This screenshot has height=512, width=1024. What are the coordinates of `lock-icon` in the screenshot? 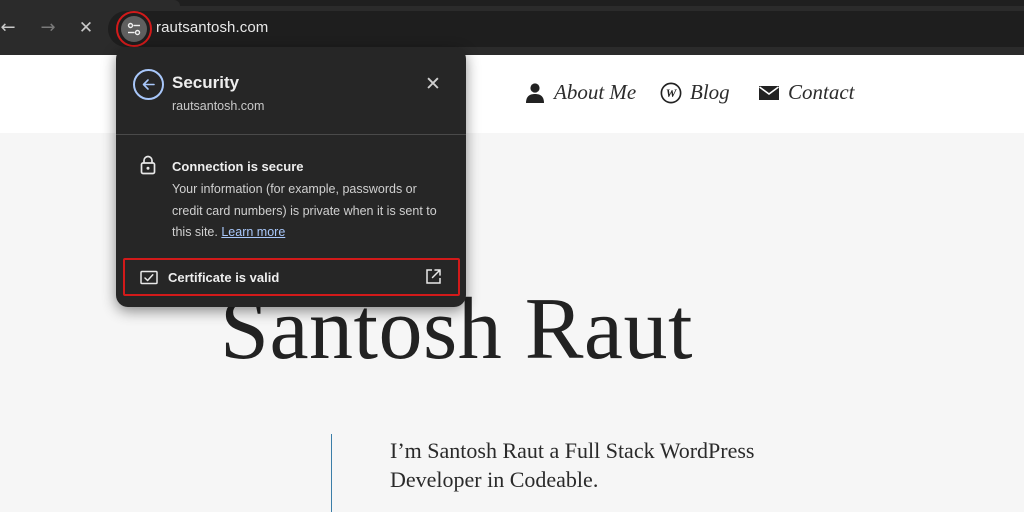 It's located at (148, 165).